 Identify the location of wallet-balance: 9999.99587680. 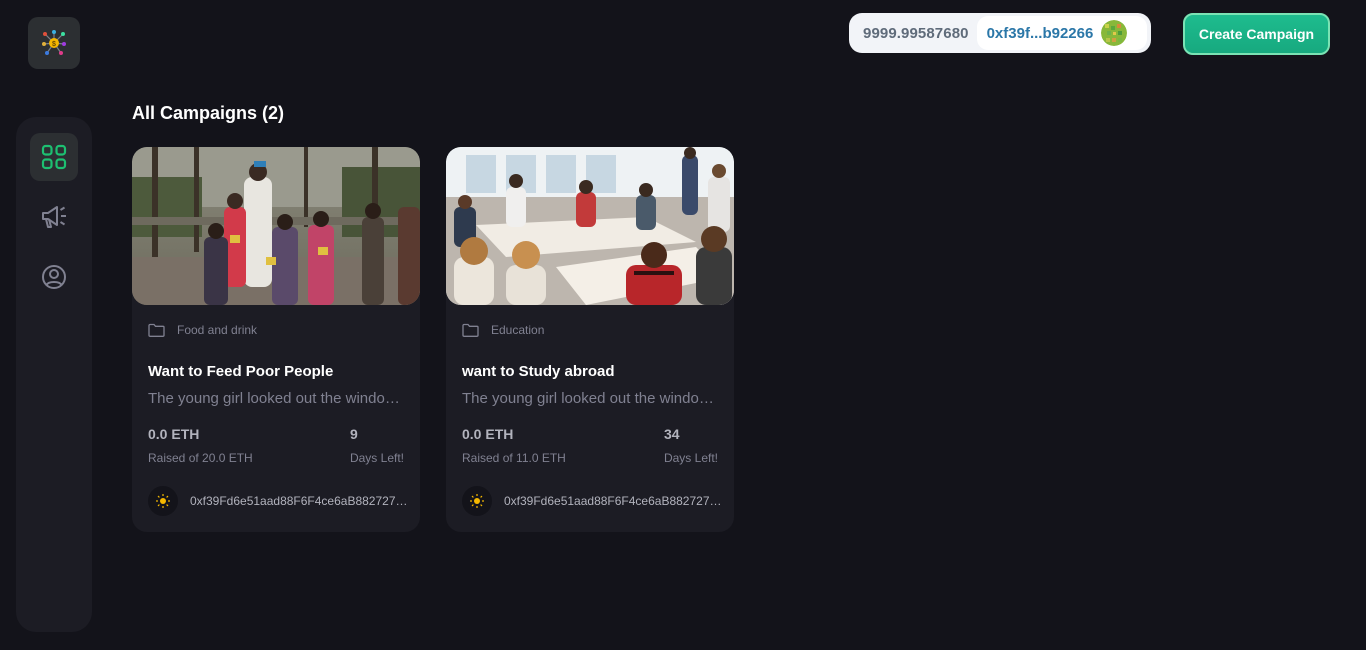
(916, 33).